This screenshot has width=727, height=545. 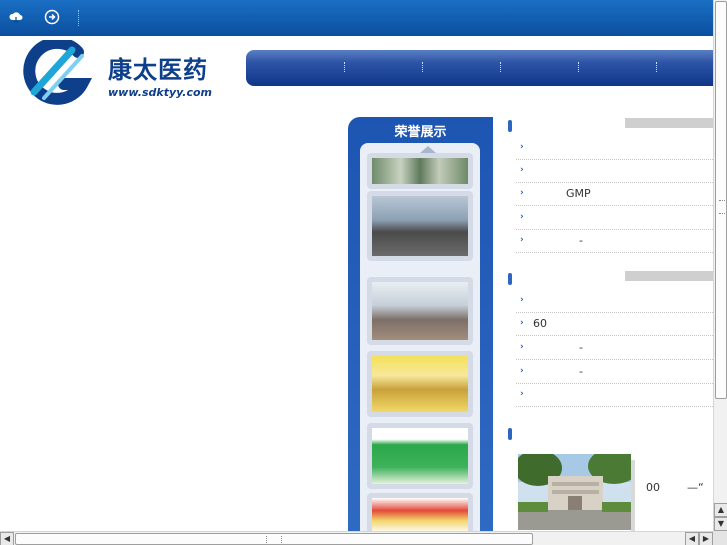 What do you see at coordinates (16, 17) in the screenshot?
I see `cloud-icon` at bounding box center [16, 17].